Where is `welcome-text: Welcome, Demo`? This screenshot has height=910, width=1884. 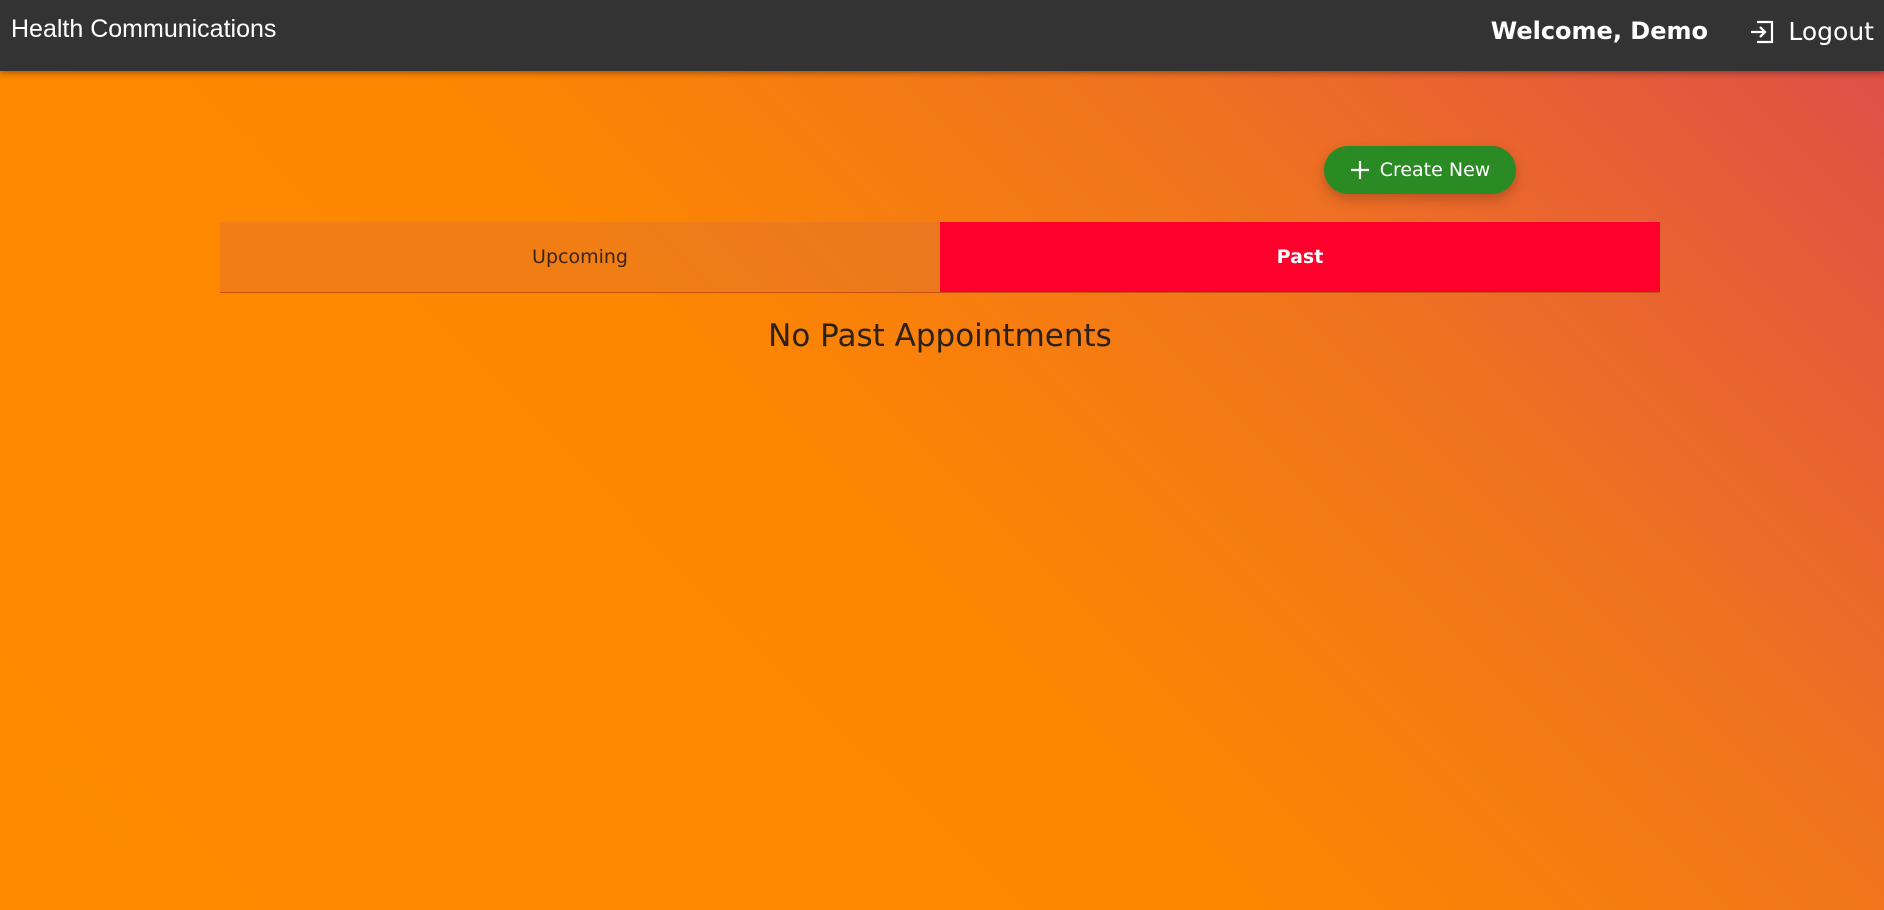
welcome-text: Welcome, Demo is located at coordinates (1599, 31).